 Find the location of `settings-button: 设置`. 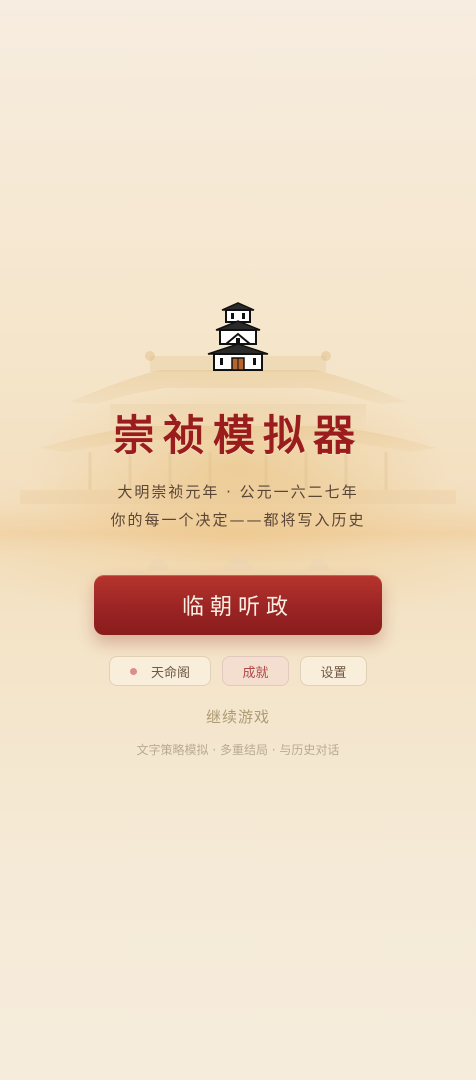

settings-button: 设置 is located at coordinates (333, 671).